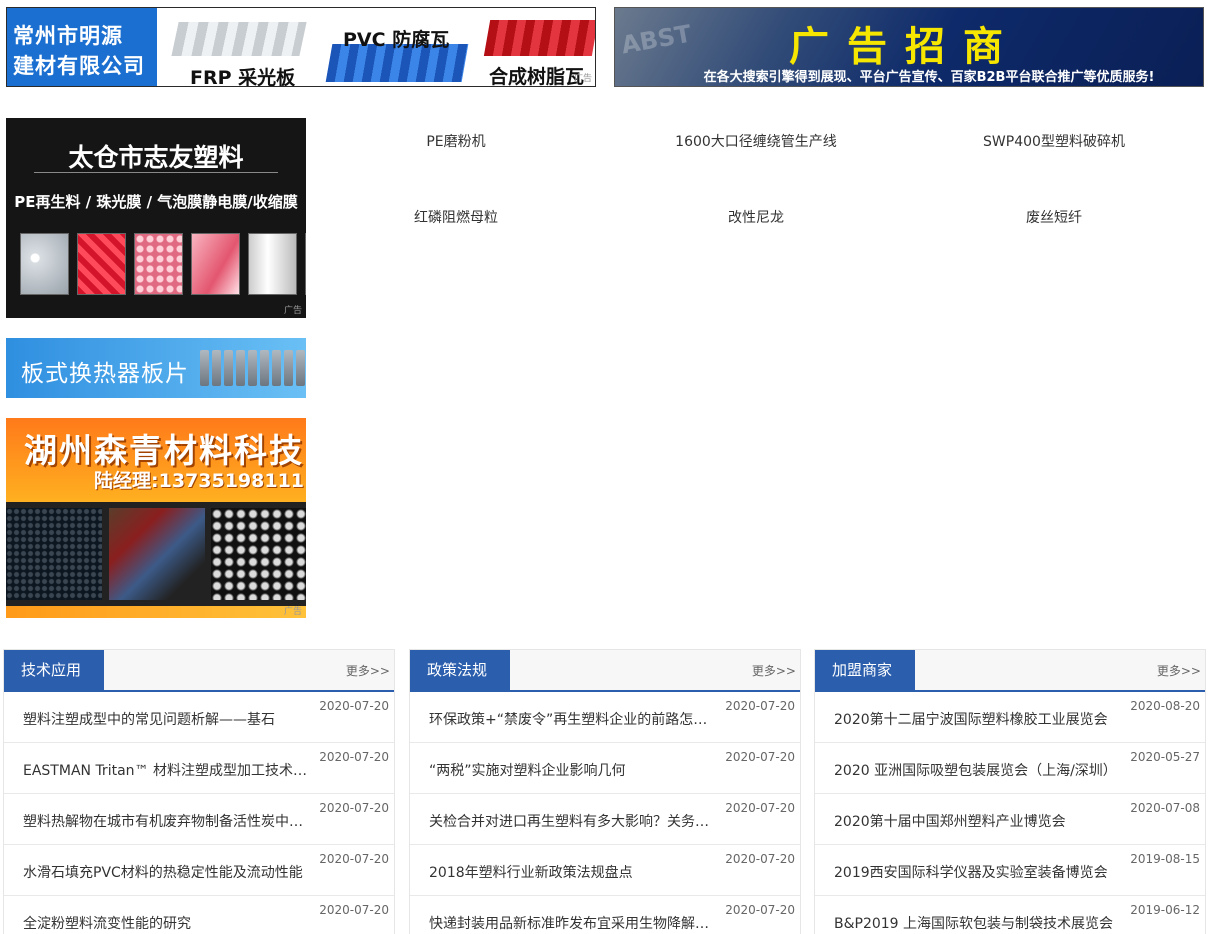  I want to click on thumb-bubble-film, so click(158, 264).